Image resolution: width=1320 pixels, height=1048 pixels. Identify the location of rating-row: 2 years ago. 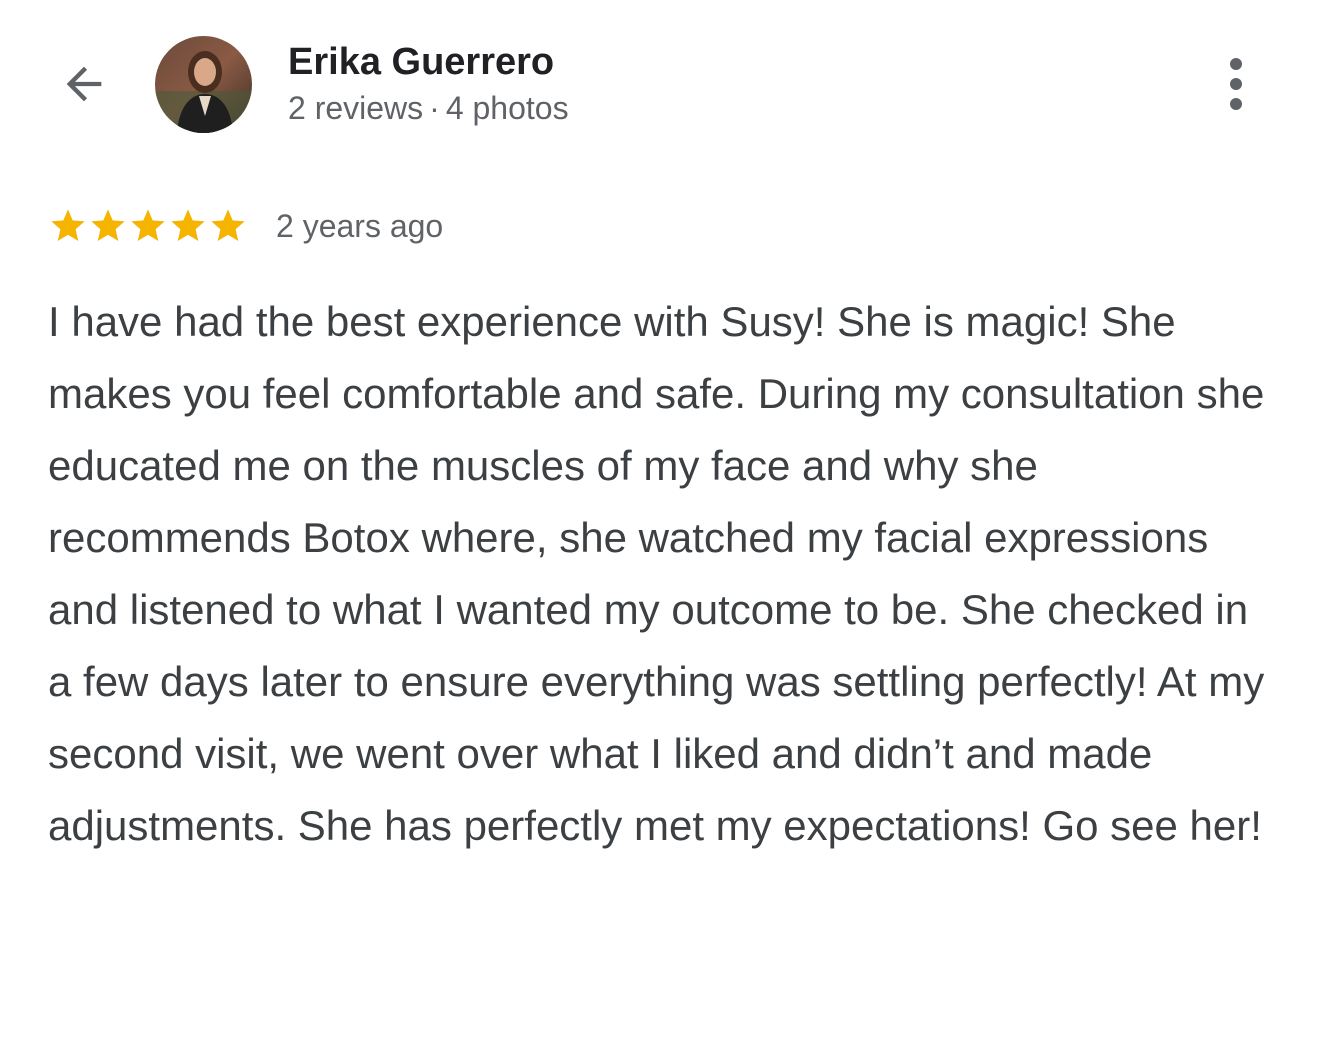
(245, 226).